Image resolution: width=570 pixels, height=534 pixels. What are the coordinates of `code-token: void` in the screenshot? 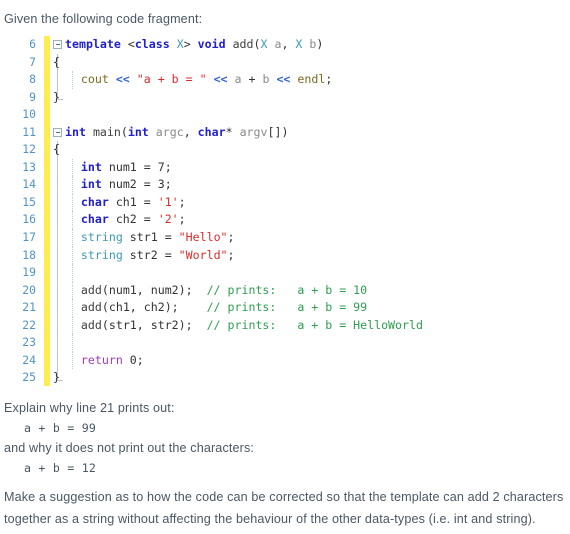 It's located at (211, 44).